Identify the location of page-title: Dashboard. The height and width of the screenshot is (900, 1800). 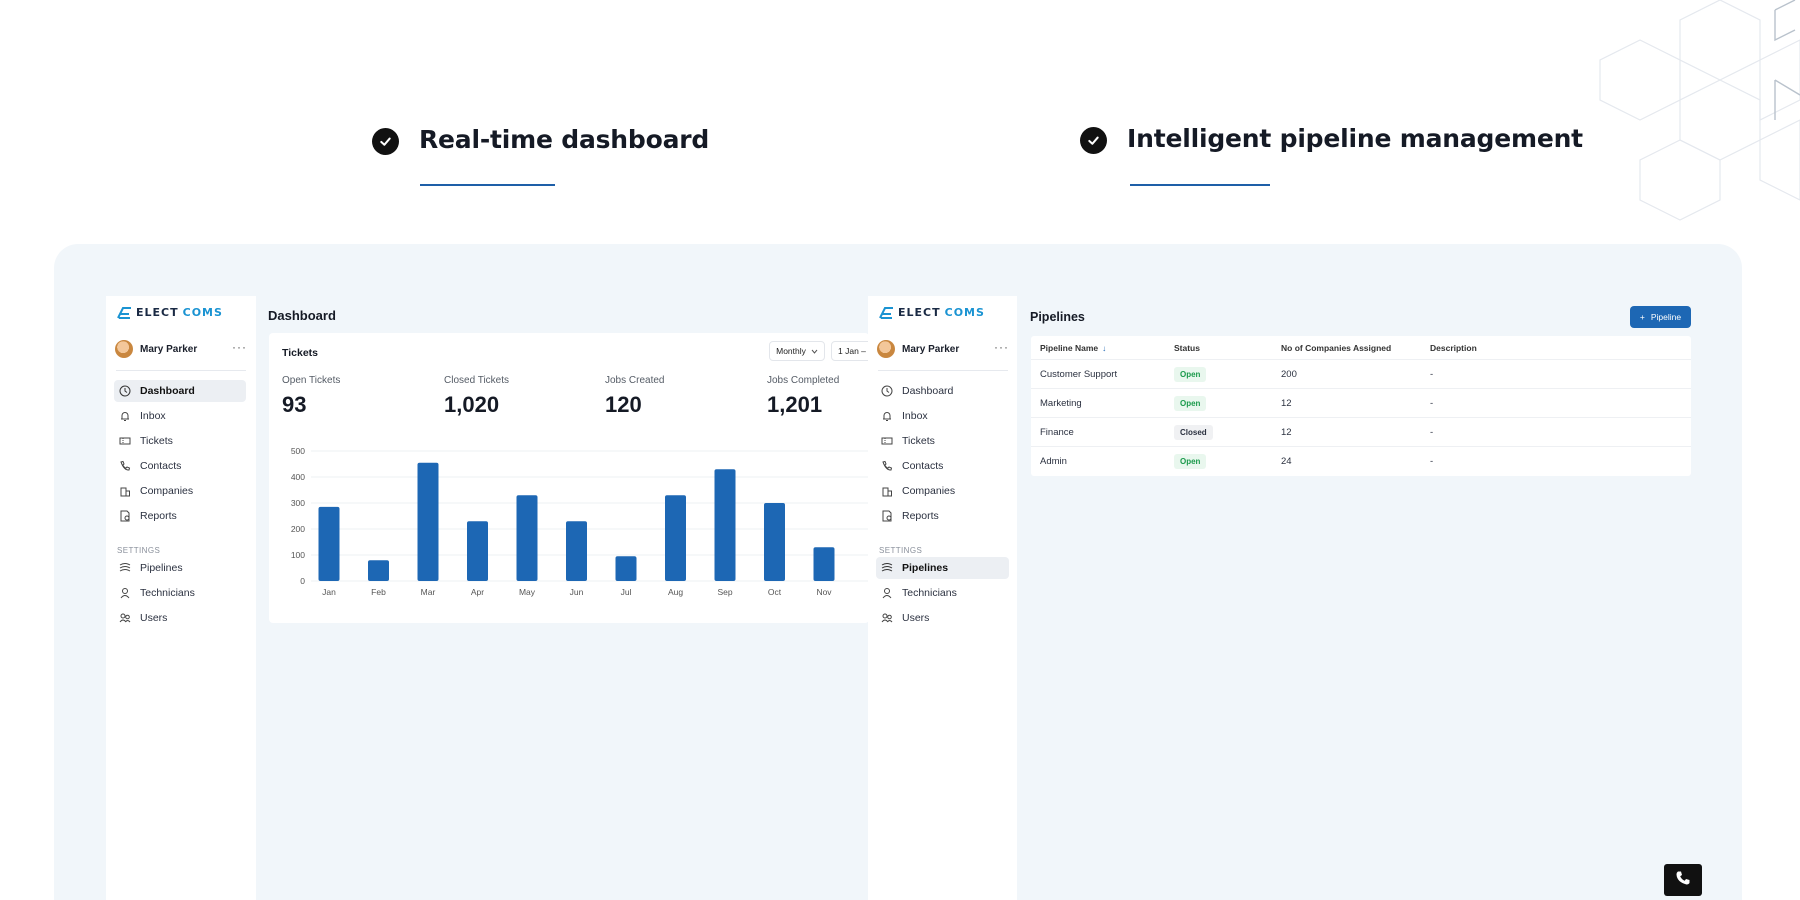
(302, 315).